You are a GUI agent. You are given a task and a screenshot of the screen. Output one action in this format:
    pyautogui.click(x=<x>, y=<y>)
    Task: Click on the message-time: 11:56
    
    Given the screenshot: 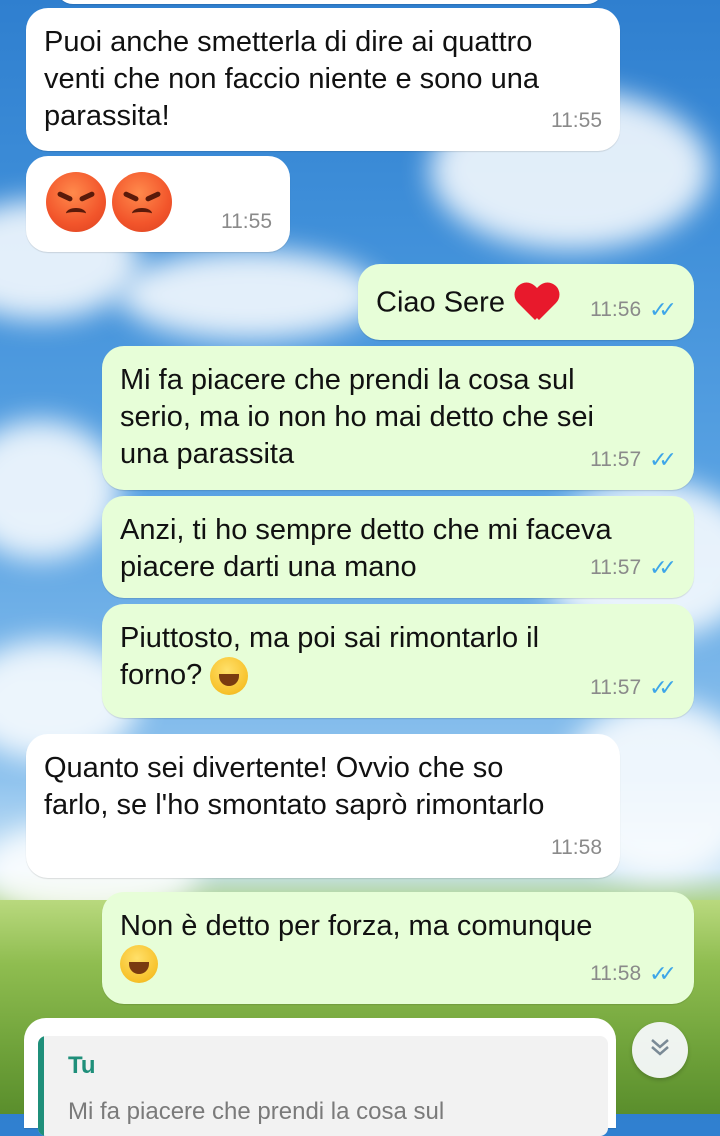 What is the action you would take?
    pyautogui.click(x=616, y=309)
    